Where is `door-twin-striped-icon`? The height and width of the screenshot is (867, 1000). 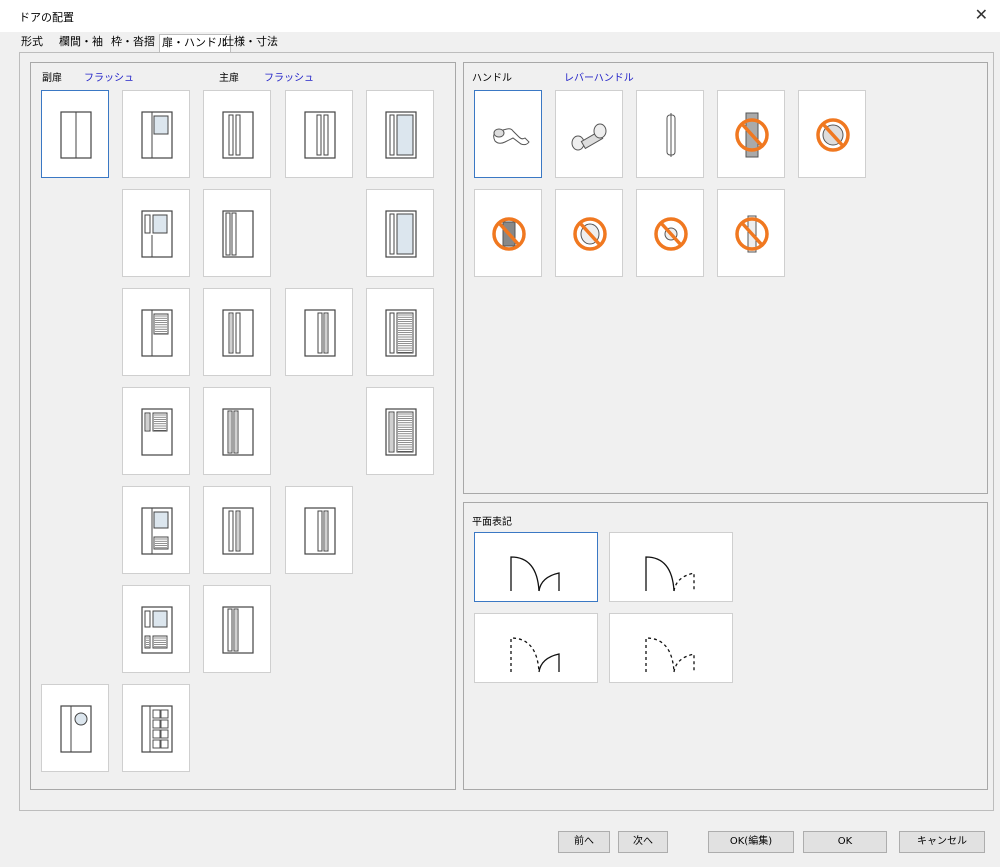
door-twin-striped-icon is located at coordinates (238, 432).